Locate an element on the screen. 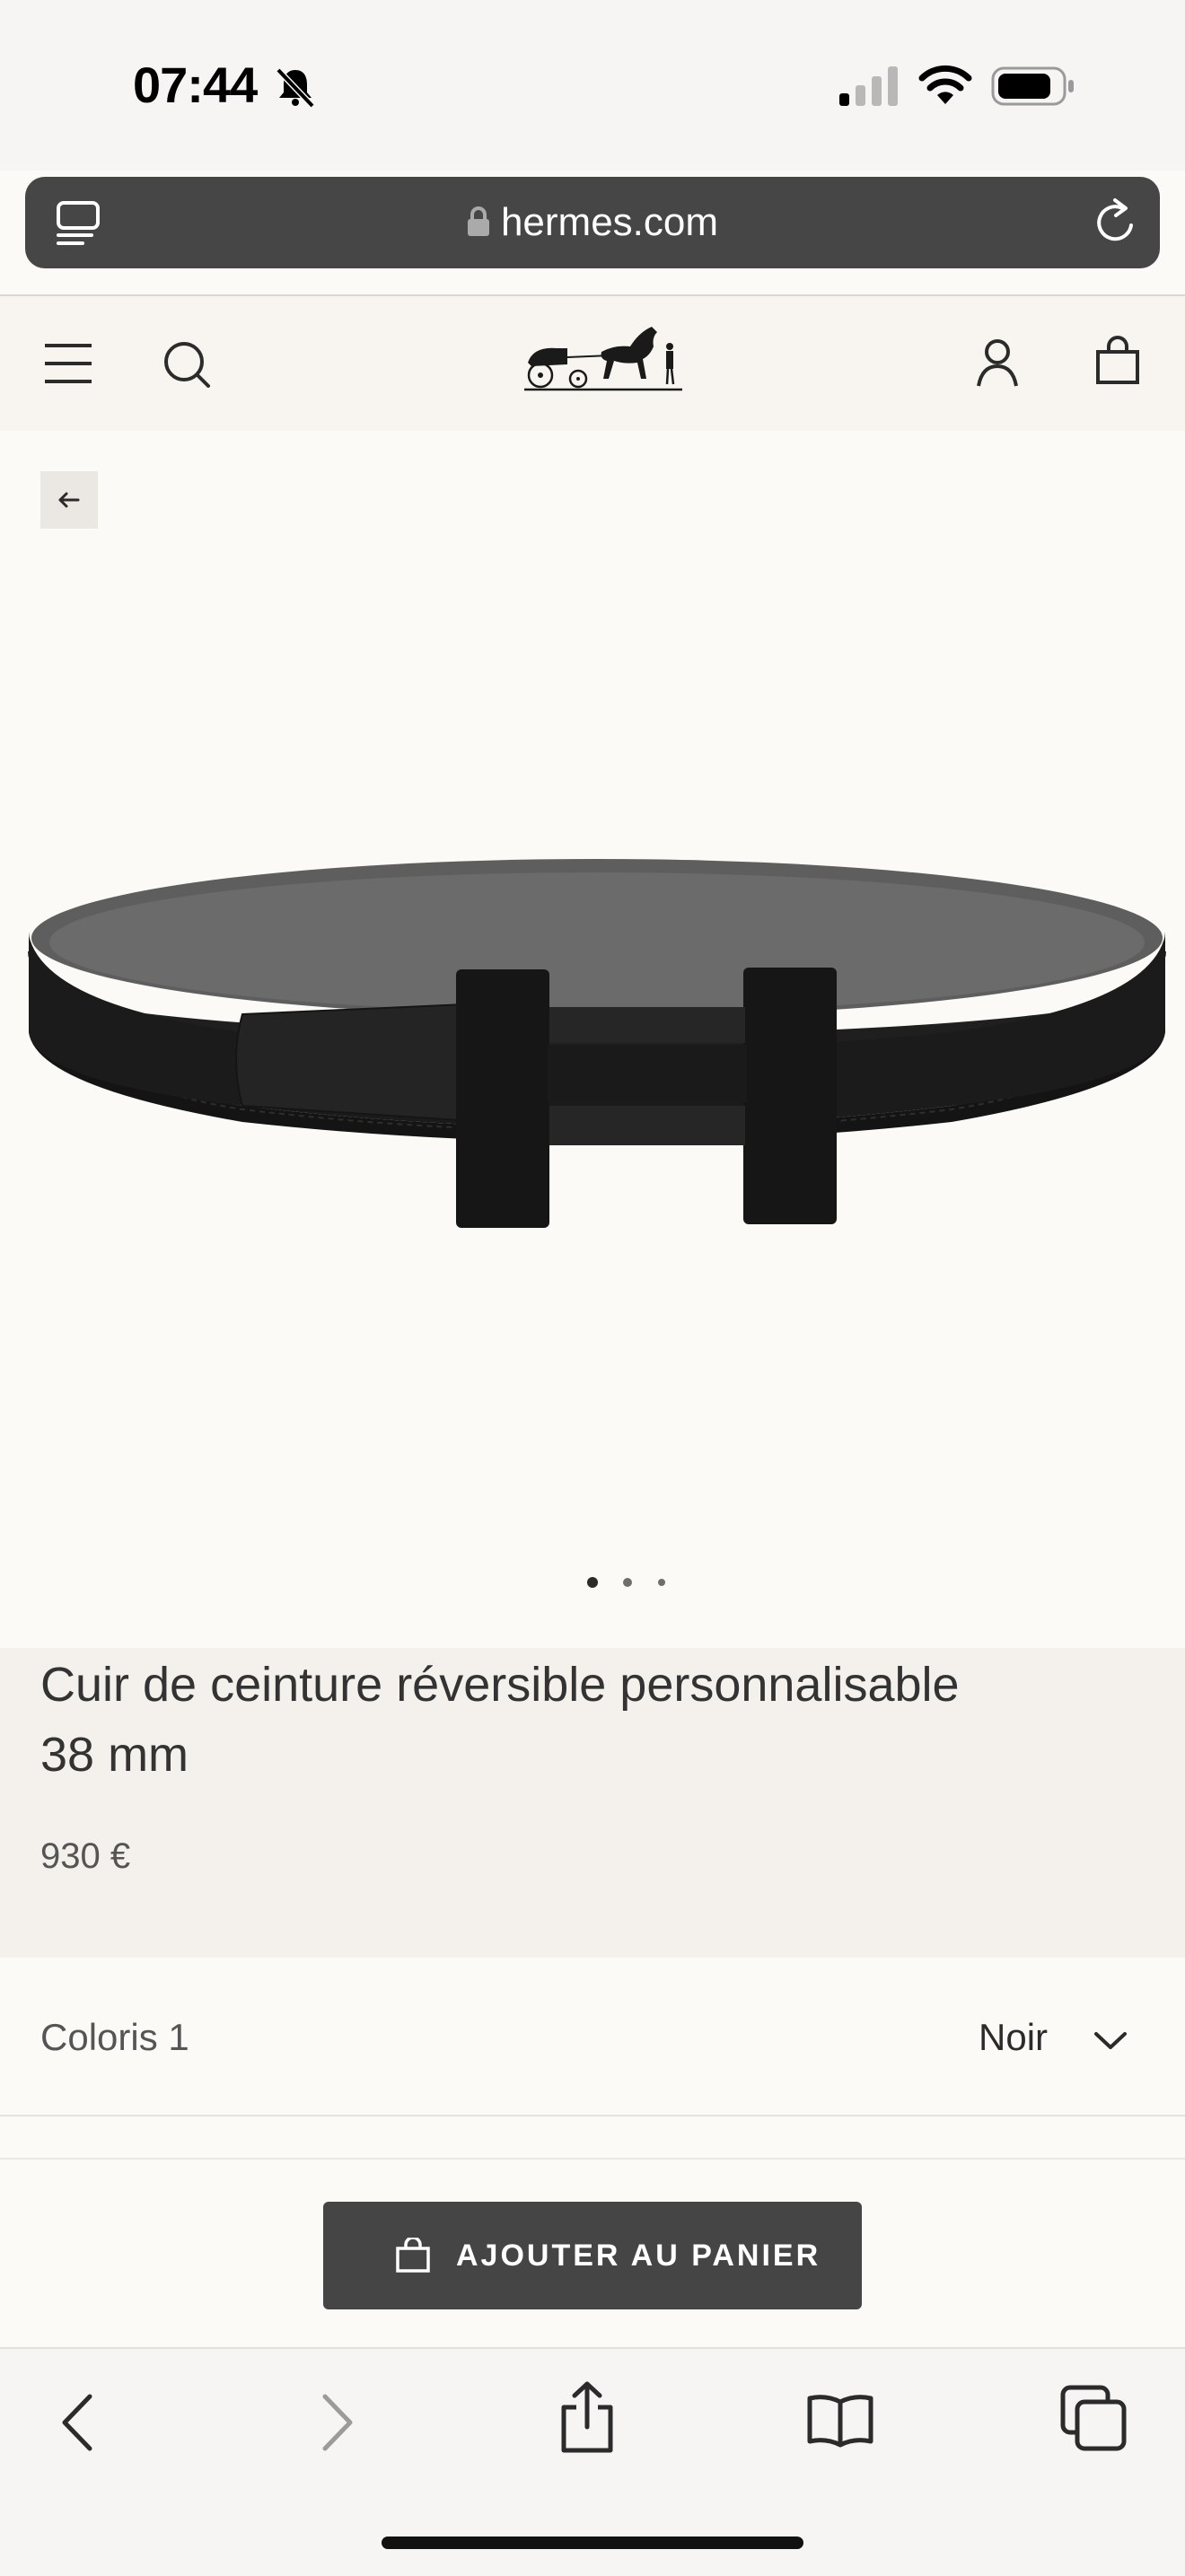 This screenshot has height=2576, width=1185. signal-icon is located at coordinates (868, 86).